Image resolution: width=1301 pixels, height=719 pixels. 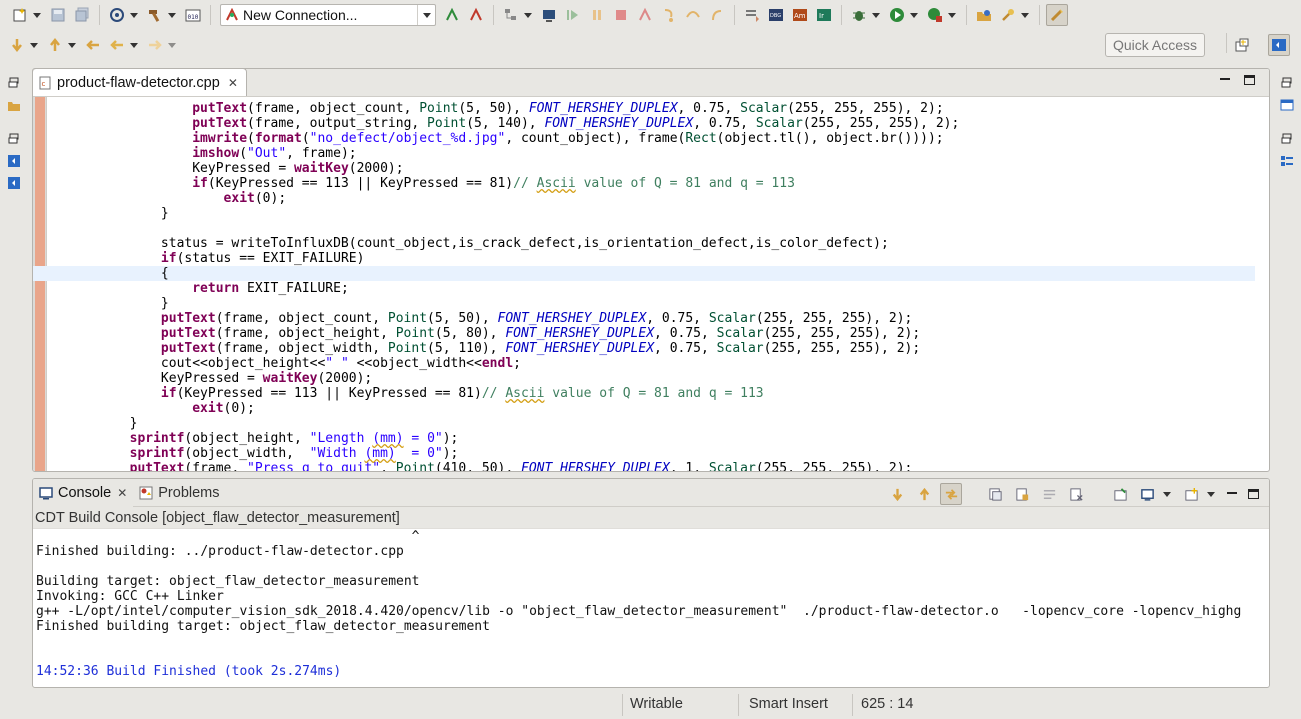 I want to click on save-icon, so click(x=58, y=15).